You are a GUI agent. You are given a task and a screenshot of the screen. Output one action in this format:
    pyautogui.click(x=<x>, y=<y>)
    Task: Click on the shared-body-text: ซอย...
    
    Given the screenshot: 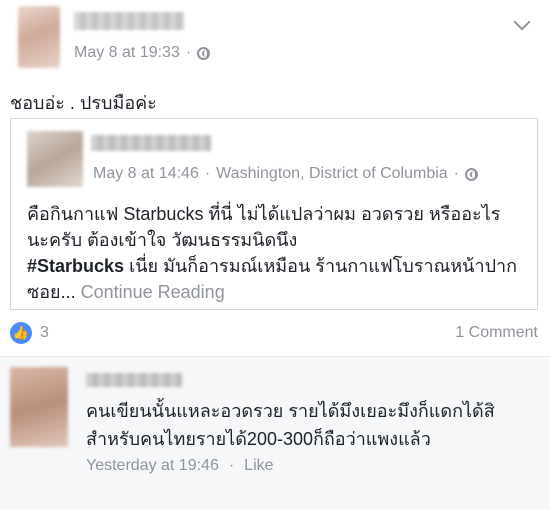 What is the action you would take?
    pyautogui.click(x=51, y=292)
    